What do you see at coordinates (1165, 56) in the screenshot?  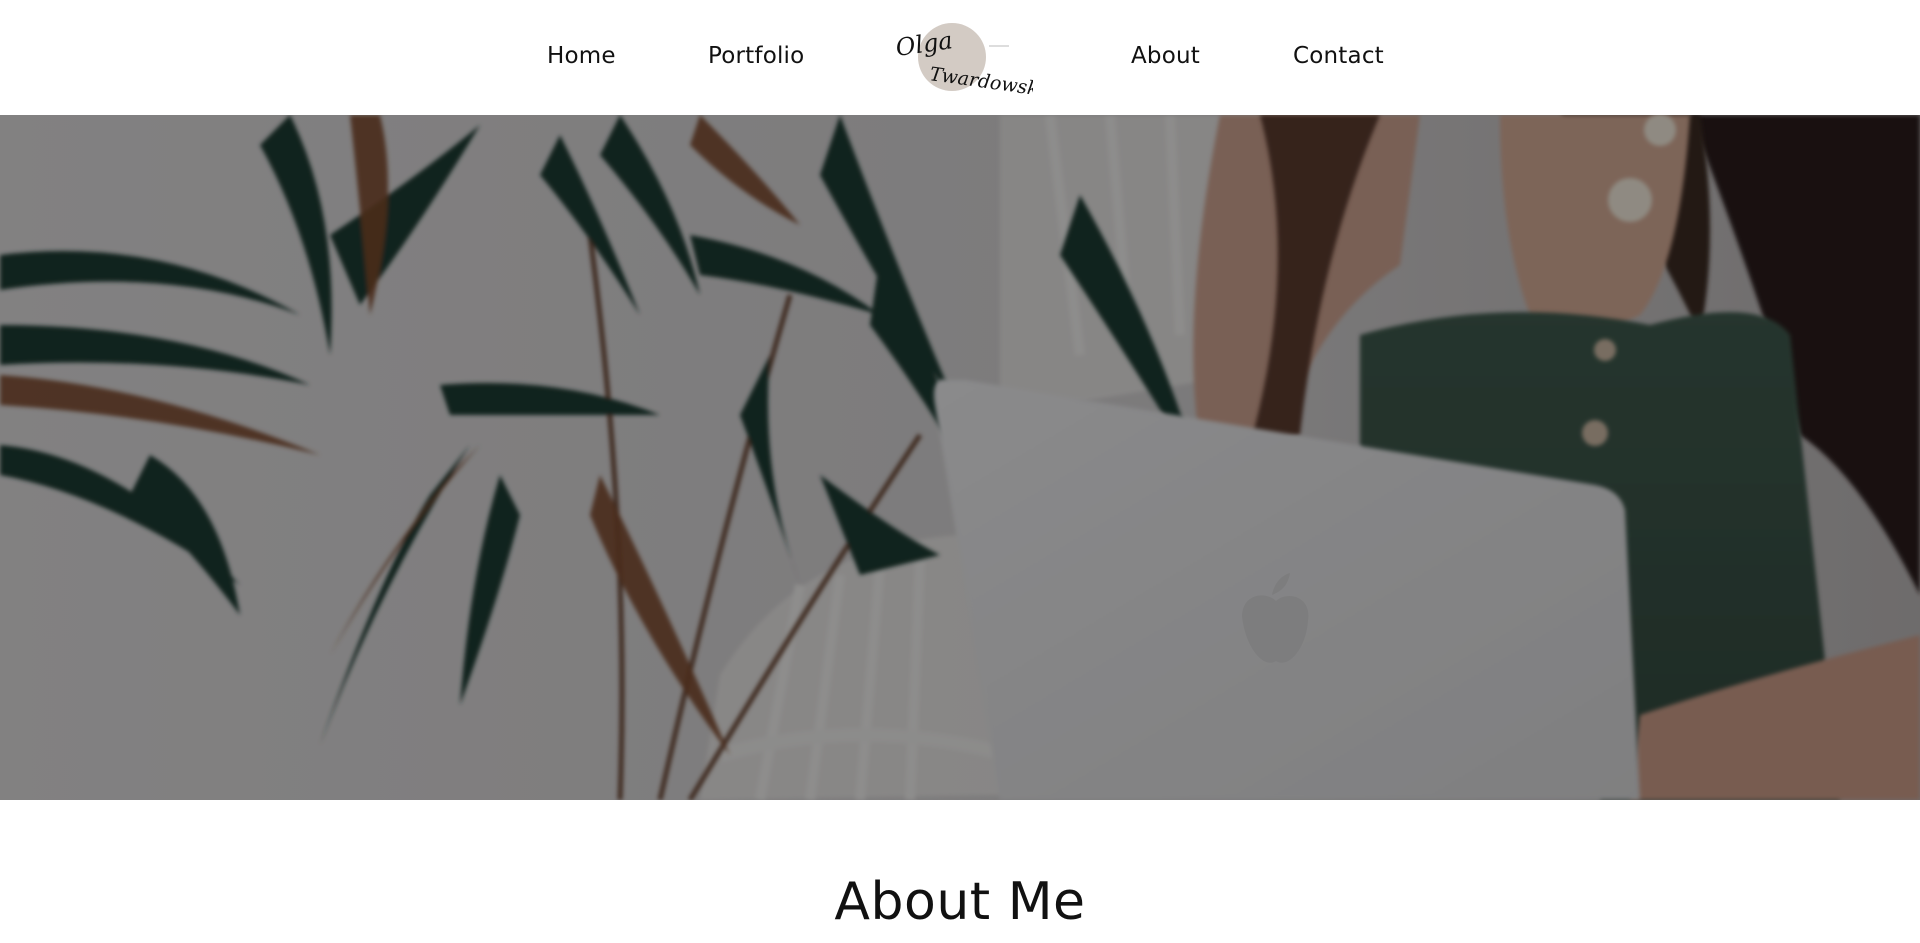 I see `nav-about-link: About` at bounding box center [1165, 56].